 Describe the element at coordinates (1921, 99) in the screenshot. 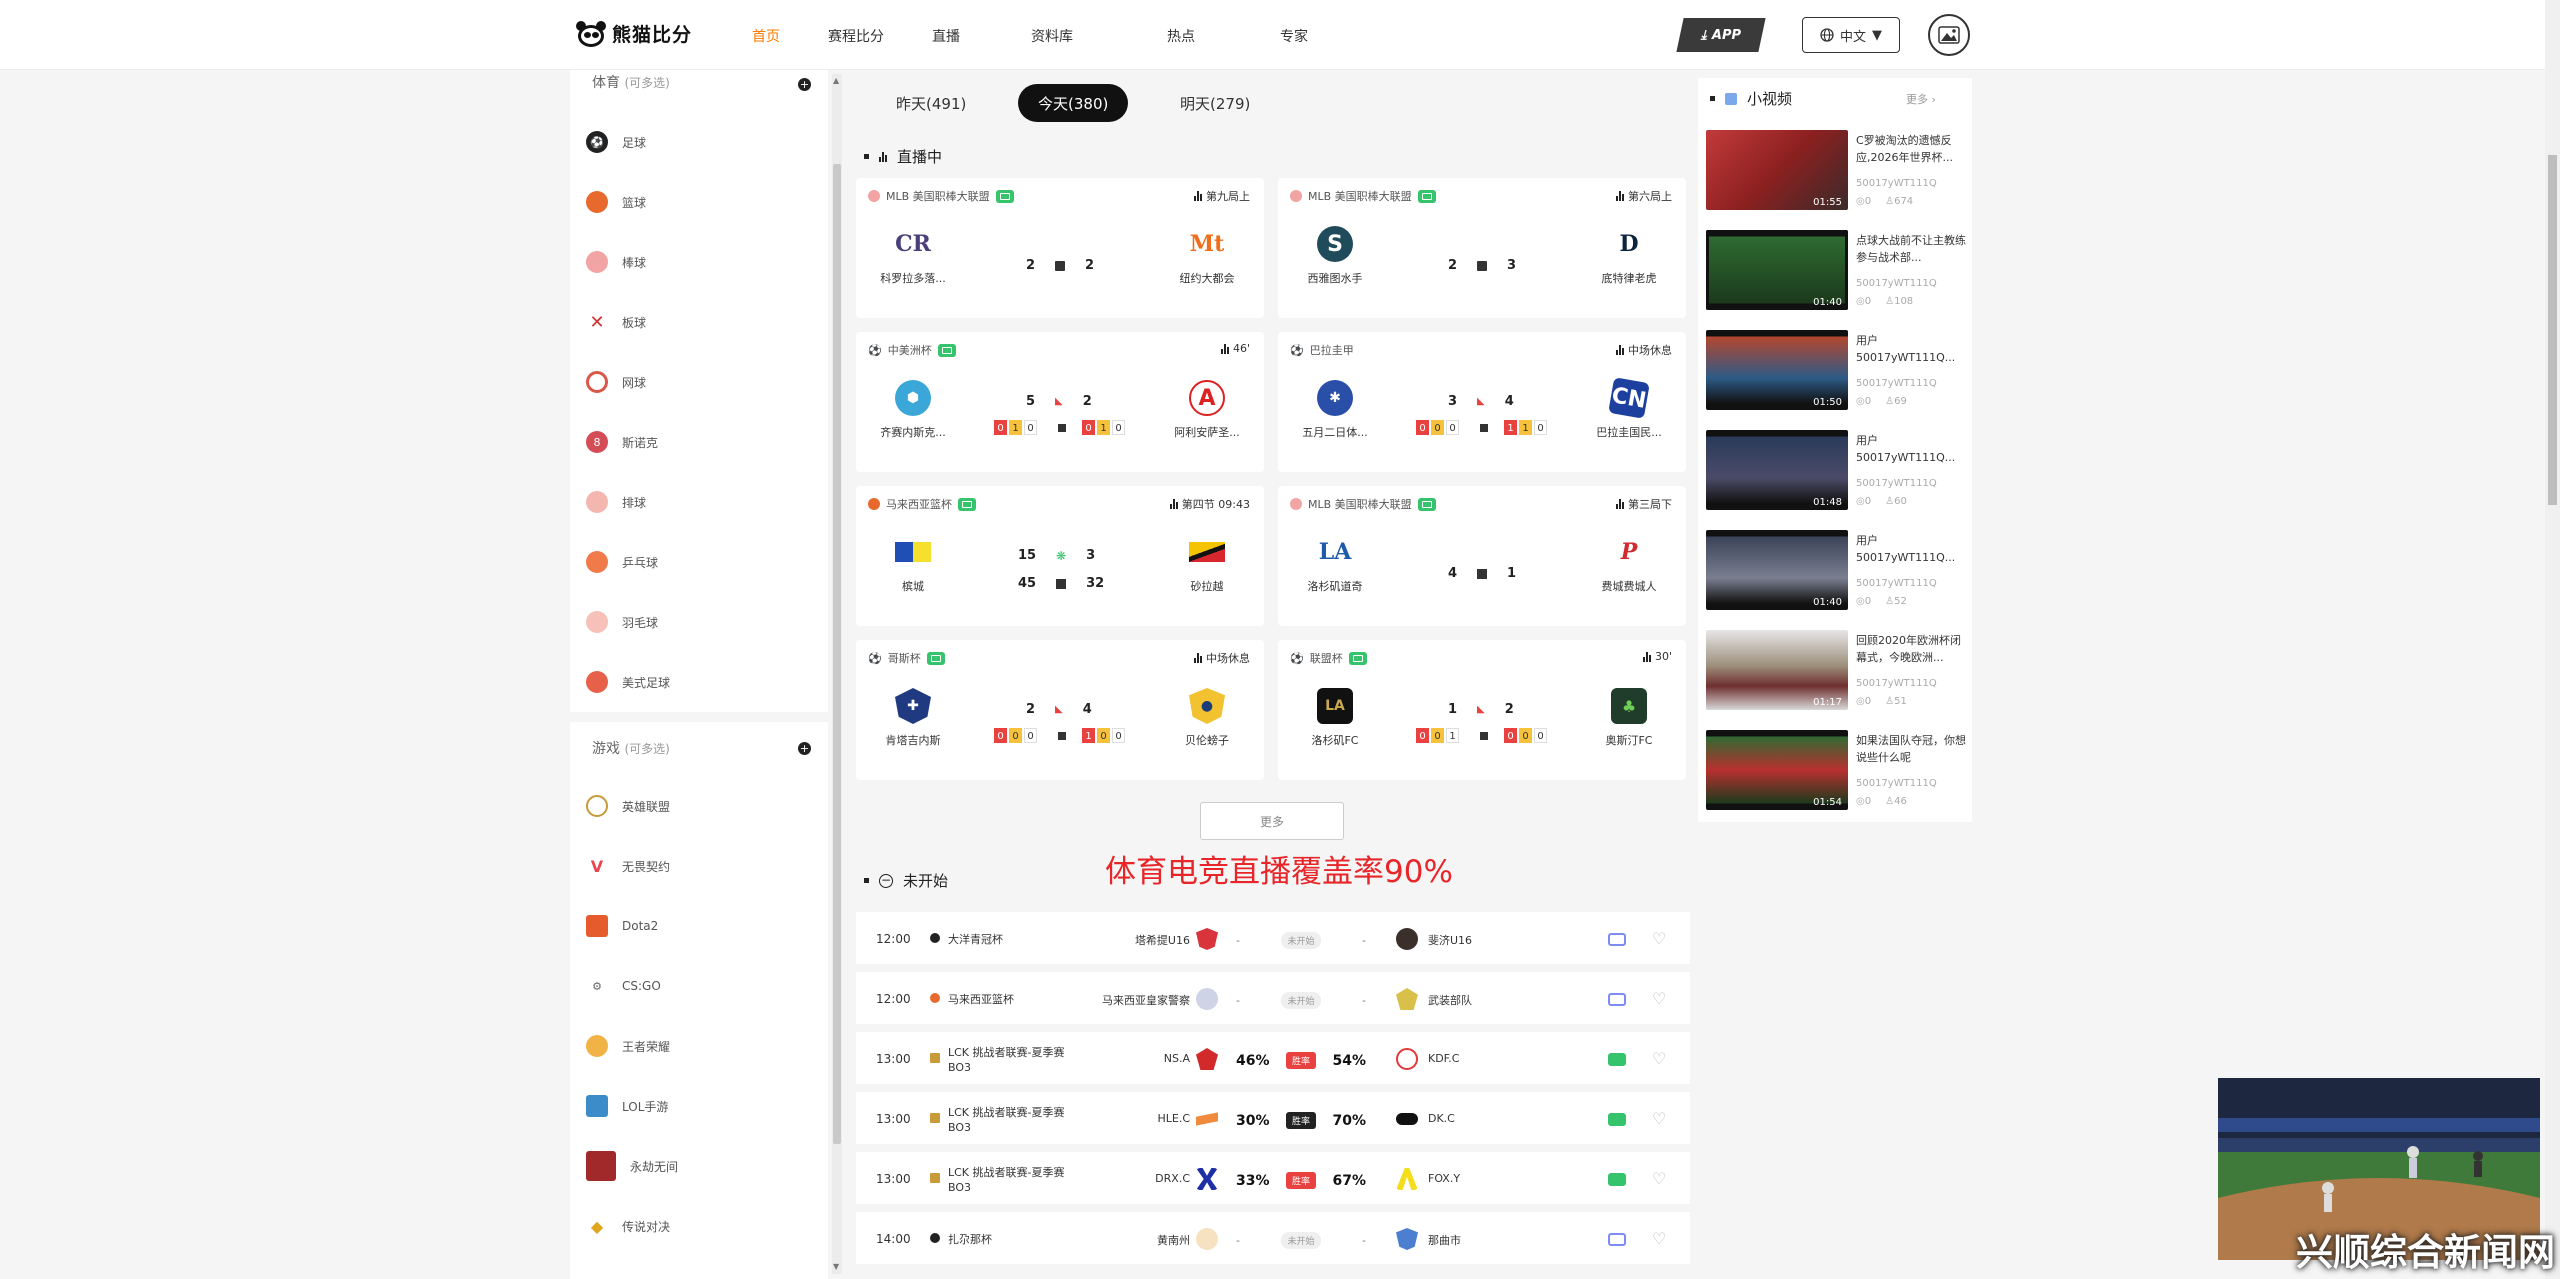

I see `videos-more-link: 更多 ›` at that location.